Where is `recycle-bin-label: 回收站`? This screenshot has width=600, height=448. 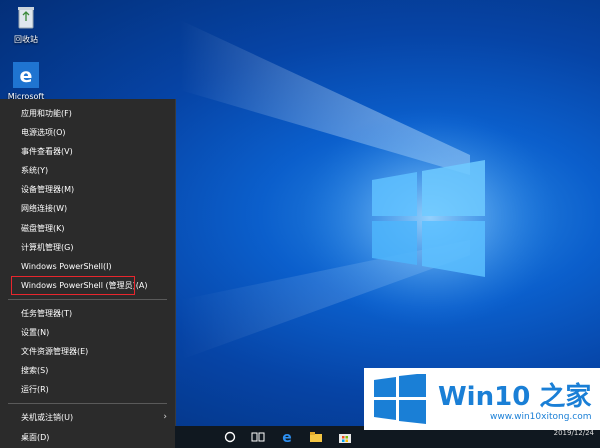
recycle-bin-label: 回收站 is located at coordinates (26, 39).